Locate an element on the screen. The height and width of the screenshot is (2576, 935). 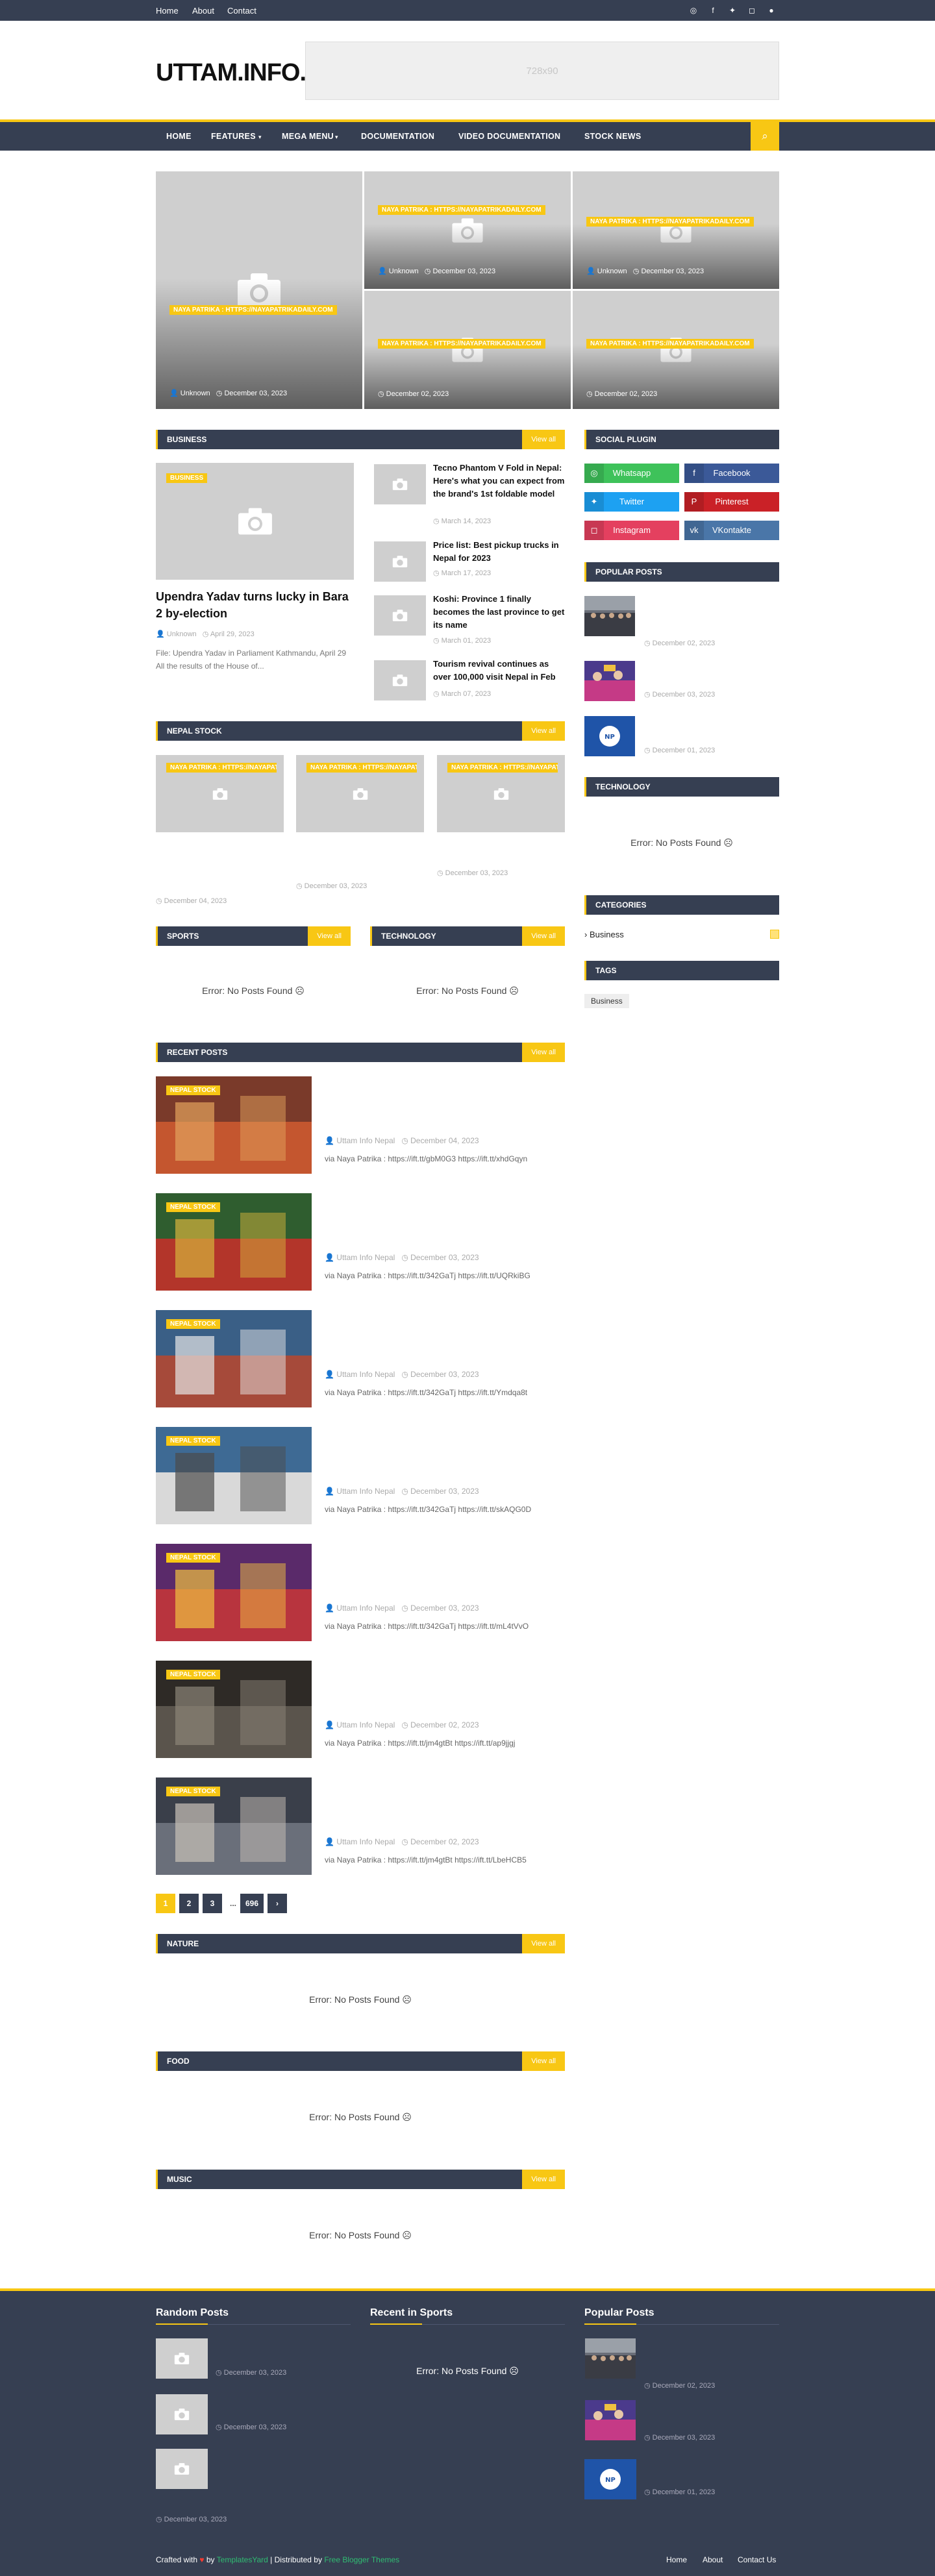
github-icon: ● is located at coordinates (772, 10).